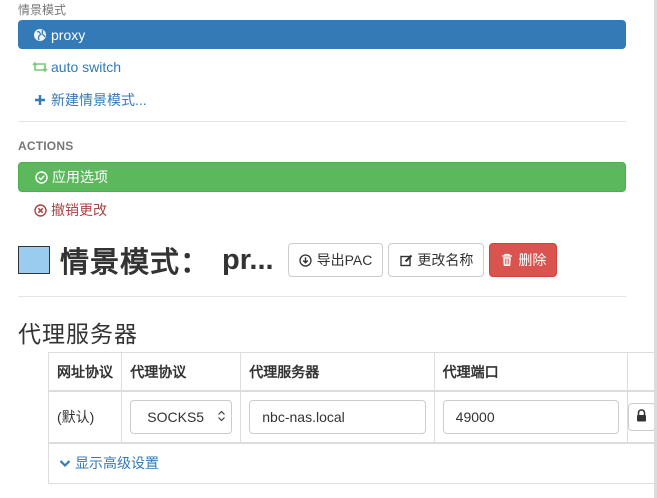 The image size is (657, 498). What do you see at coordinates (176, 416) in the screenshot?
I see `protocol-select-value: SOCKS5` at bounding box center [176, 416].